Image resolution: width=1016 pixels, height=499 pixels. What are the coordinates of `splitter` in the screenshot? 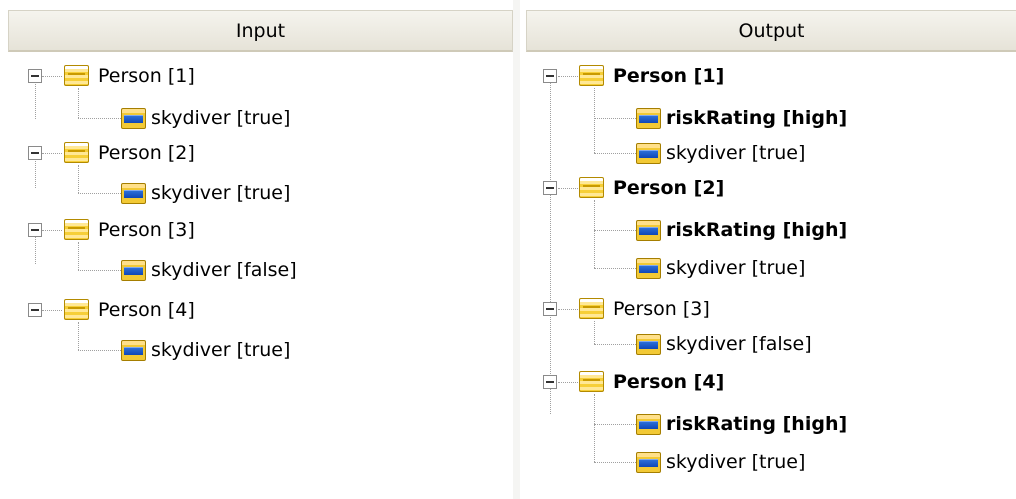 It's located at (516, 249).